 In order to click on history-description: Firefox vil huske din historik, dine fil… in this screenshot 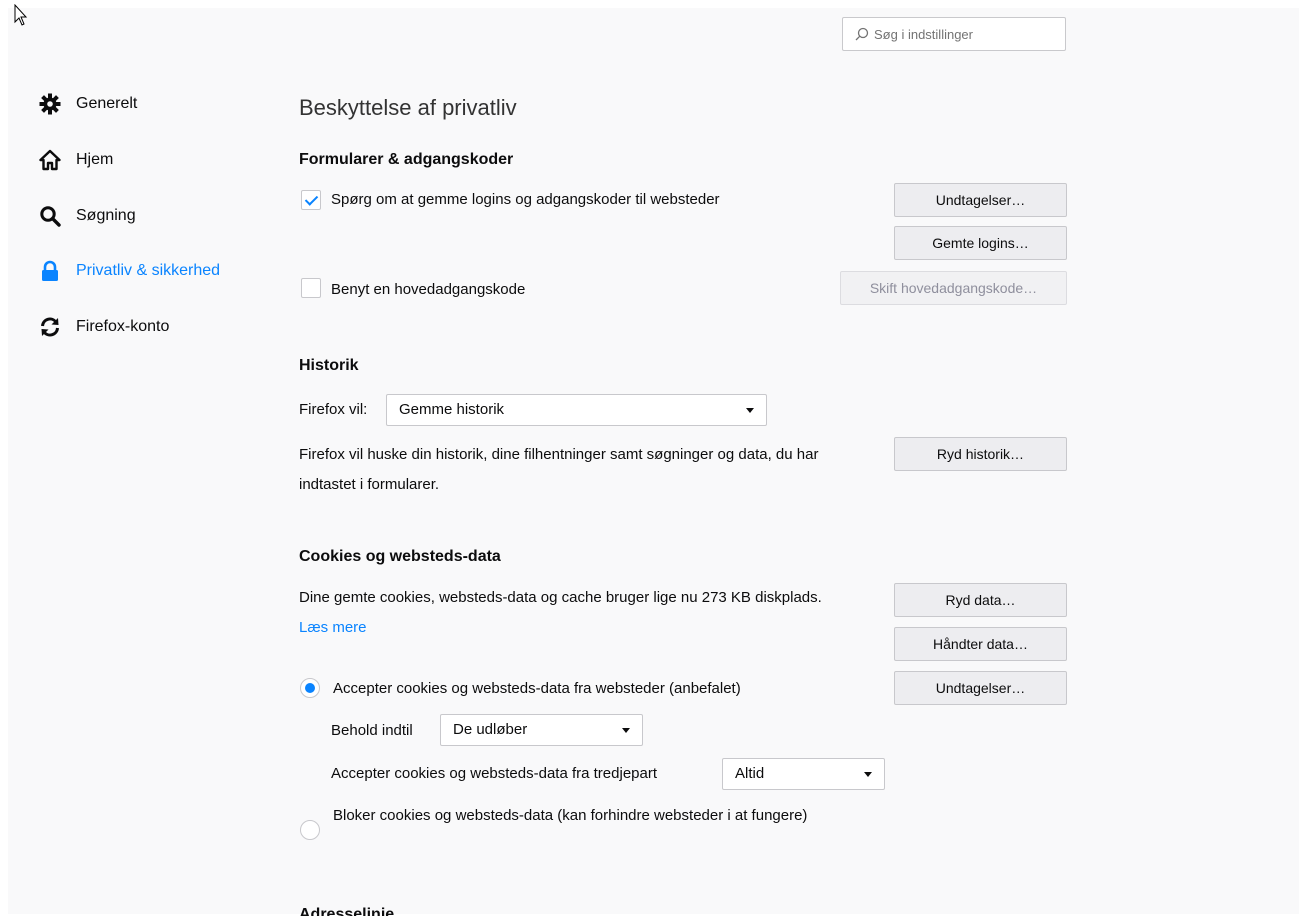, I will do `click(559, 469)`.